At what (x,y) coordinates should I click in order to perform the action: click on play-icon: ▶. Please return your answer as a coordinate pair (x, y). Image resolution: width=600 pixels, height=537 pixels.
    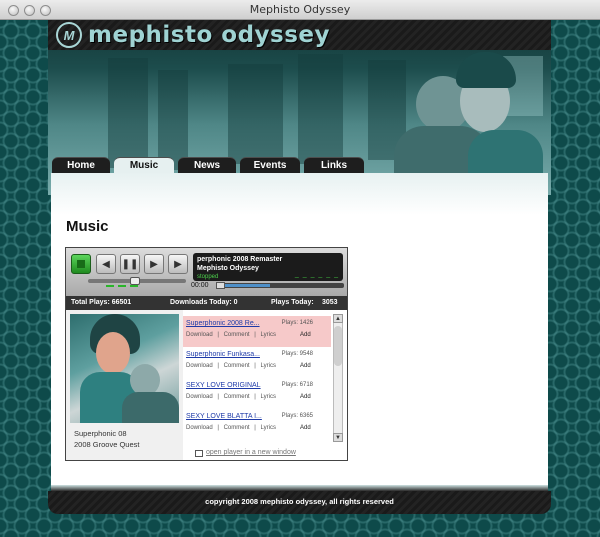
    Looking at the image, I should click on (154, 264).